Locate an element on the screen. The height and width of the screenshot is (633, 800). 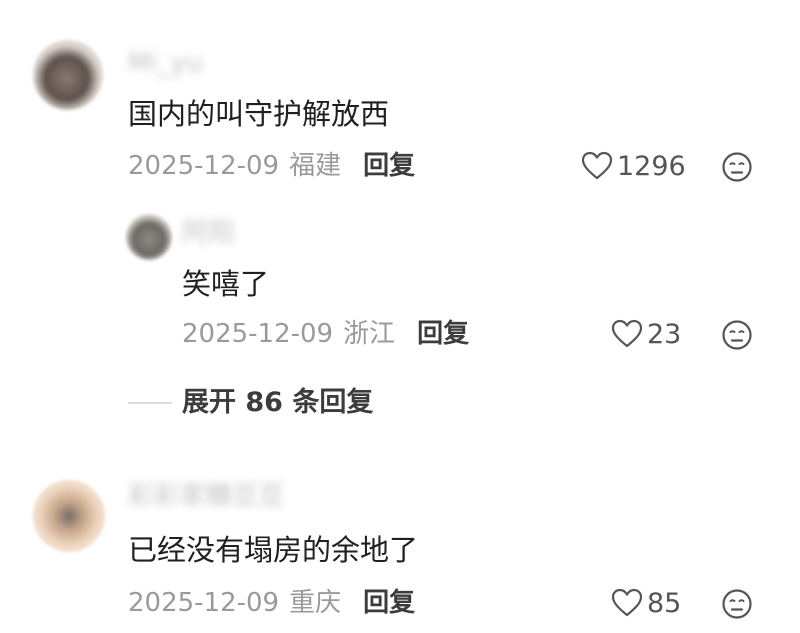
comment-meta: 2025-12-09 福建 回复 is located at coordinates (271, 166).